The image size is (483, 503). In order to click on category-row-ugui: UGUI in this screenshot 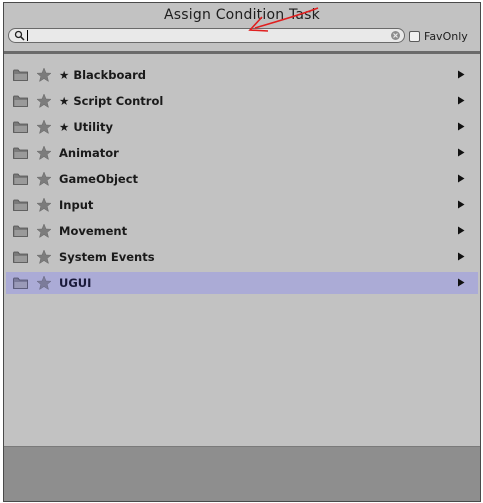, I will do `click(242, 283)`.